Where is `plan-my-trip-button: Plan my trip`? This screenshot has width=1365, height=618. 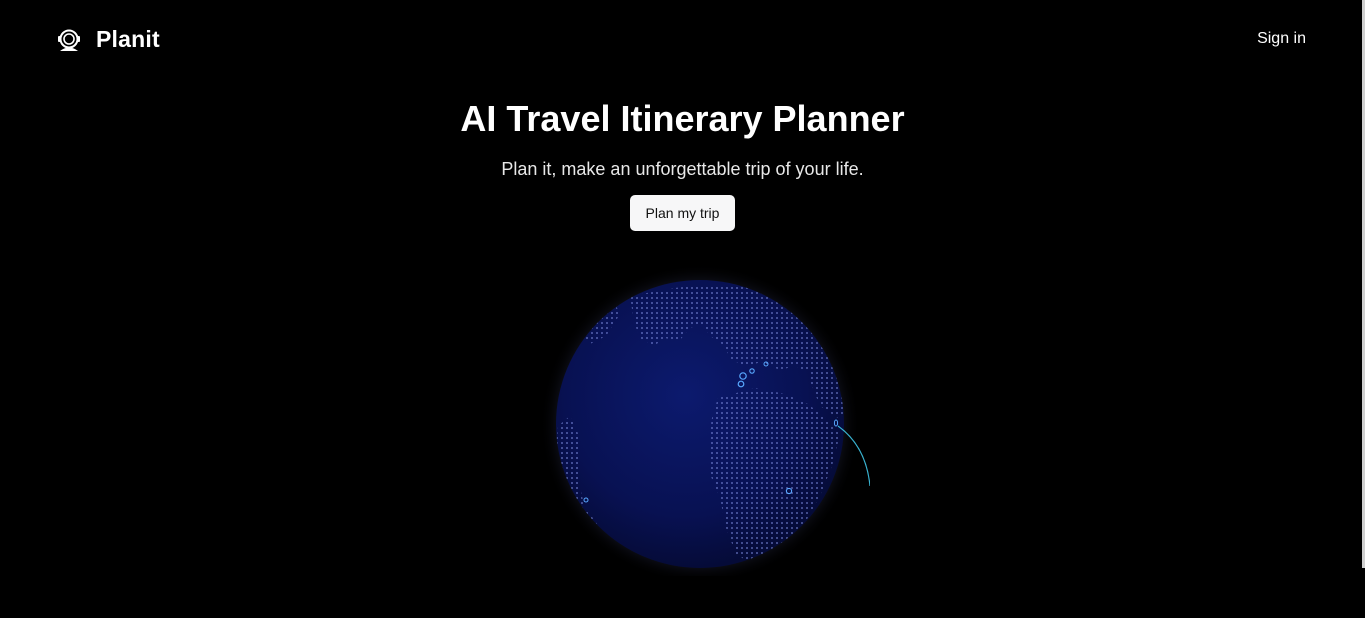 plan-my-trip-button: Plan my trip is located at coordinates (682, 213).